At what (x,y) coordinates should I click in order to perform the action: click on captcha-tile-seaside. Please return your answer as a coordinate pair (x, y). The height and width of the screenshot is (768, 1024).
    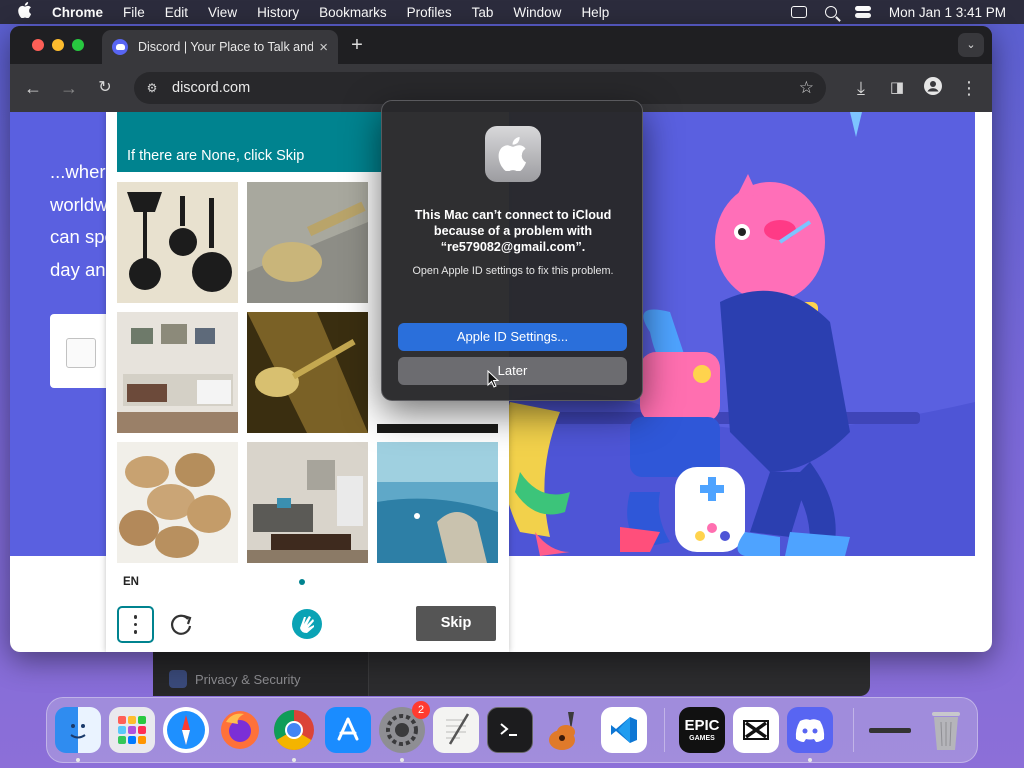
    Looking at the image, I should click on (437, 502).